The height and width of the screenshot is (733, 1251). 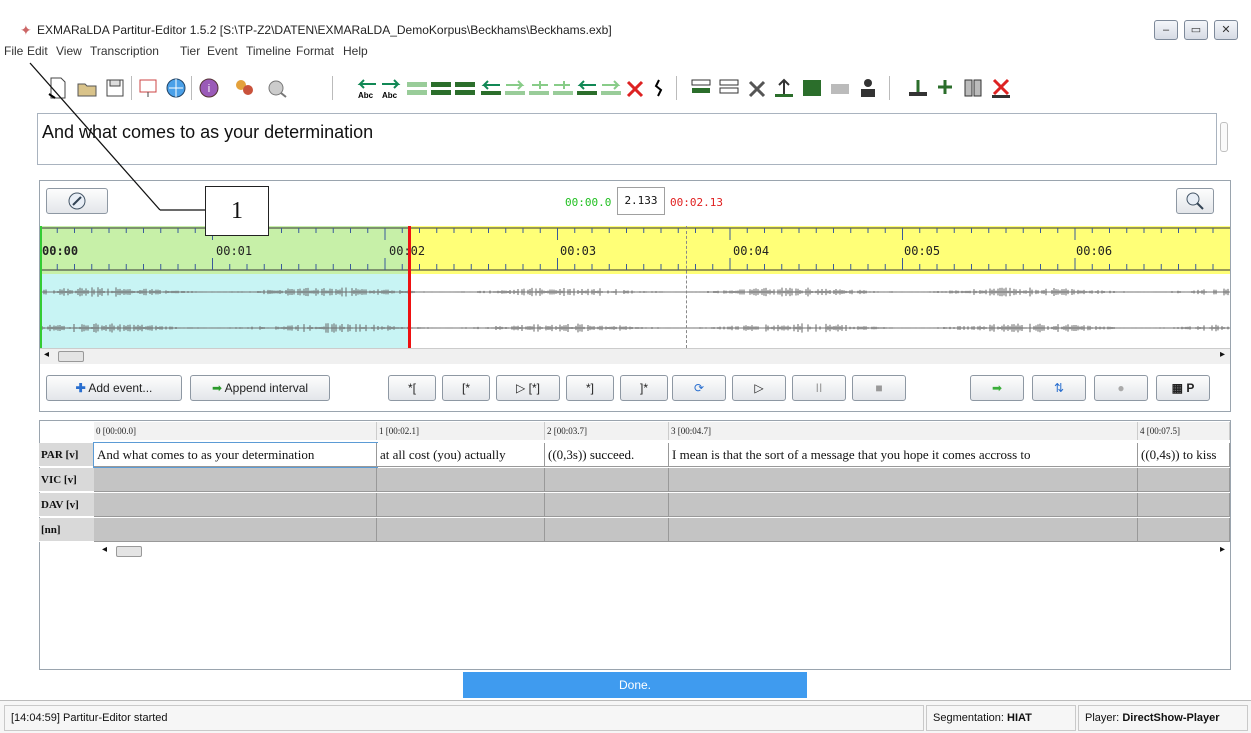 I want to click on record-button: ●, so click(x=1121, y=388).